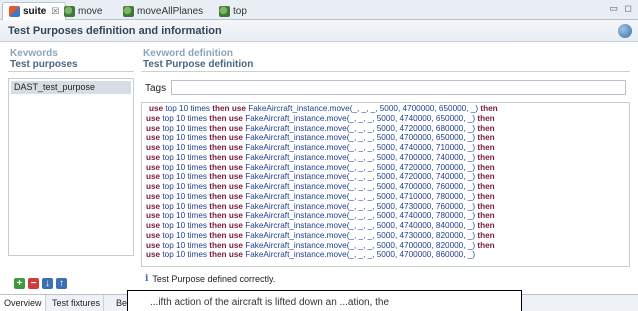  Describe the element at coordinates (14, 11) in the screenshot. I see `suite-icon` at that location.